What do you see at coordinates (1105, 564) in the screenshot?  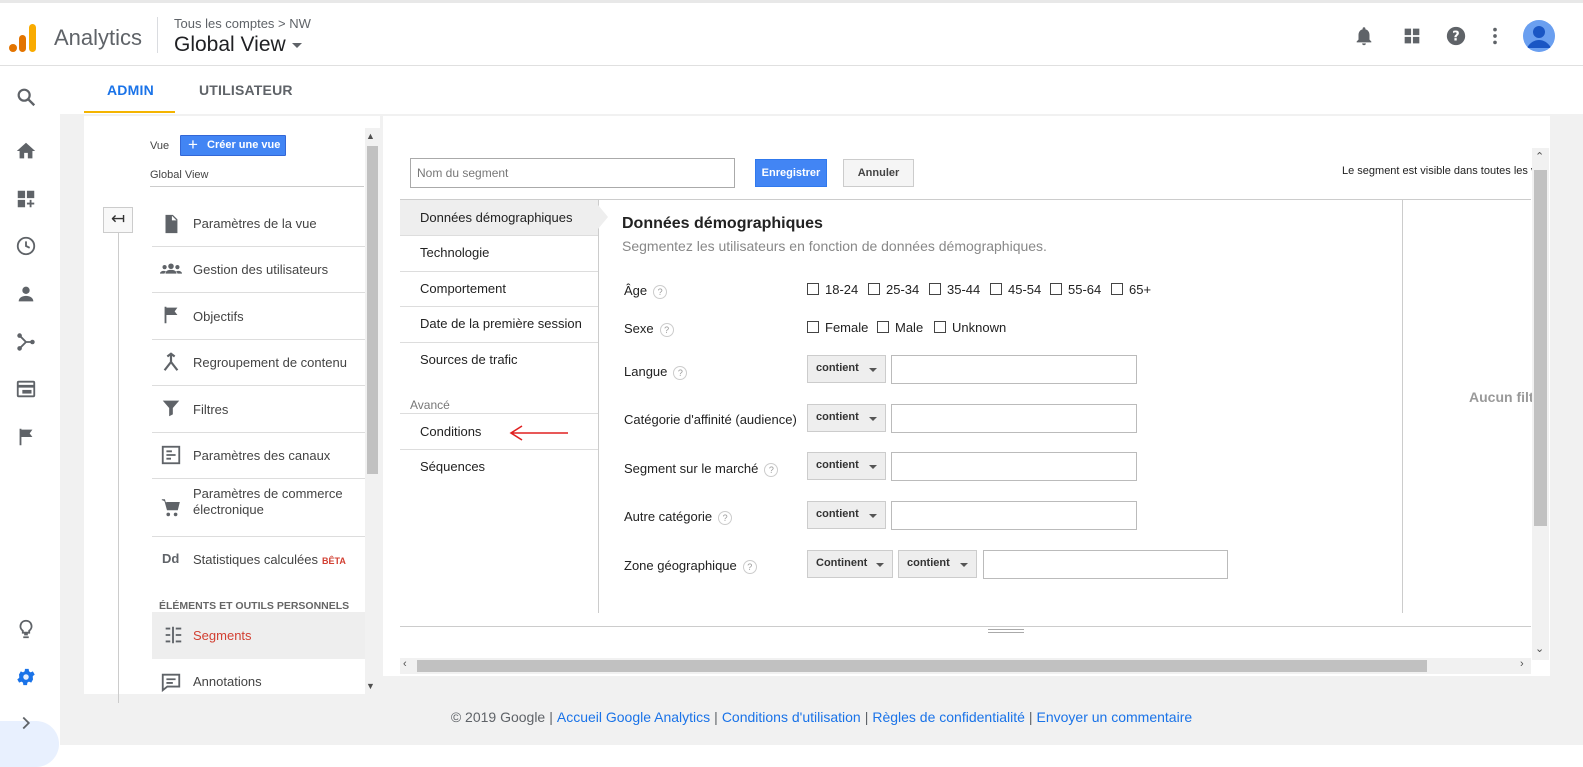 I see `geo-value-input` at bounding box center [1105, 564].